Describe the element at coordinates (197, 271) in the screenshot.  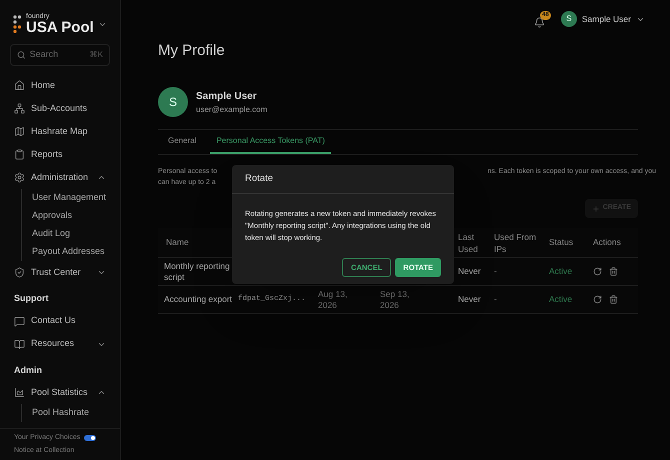
I see `table-cell-text: Monthly reporting script` at that location.